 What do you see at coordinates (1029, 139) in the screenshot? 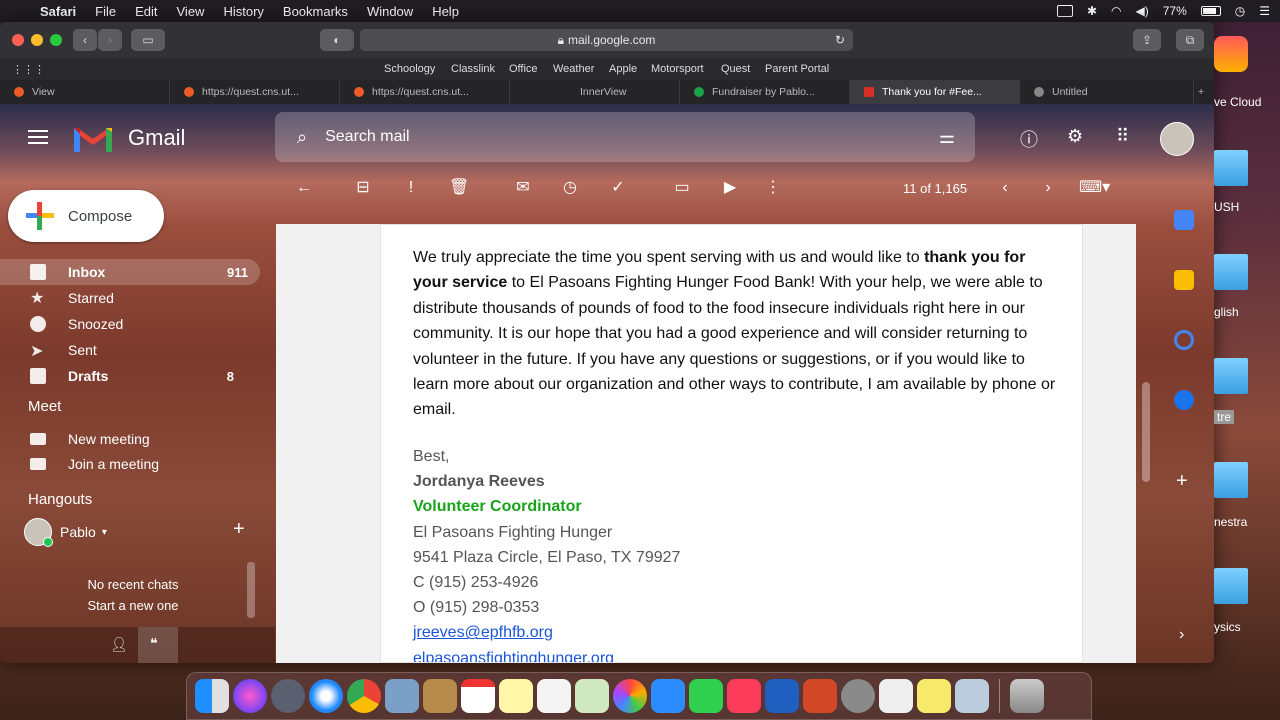
I see `help-icon: ⓘ` at bounding box center [1029, 139].